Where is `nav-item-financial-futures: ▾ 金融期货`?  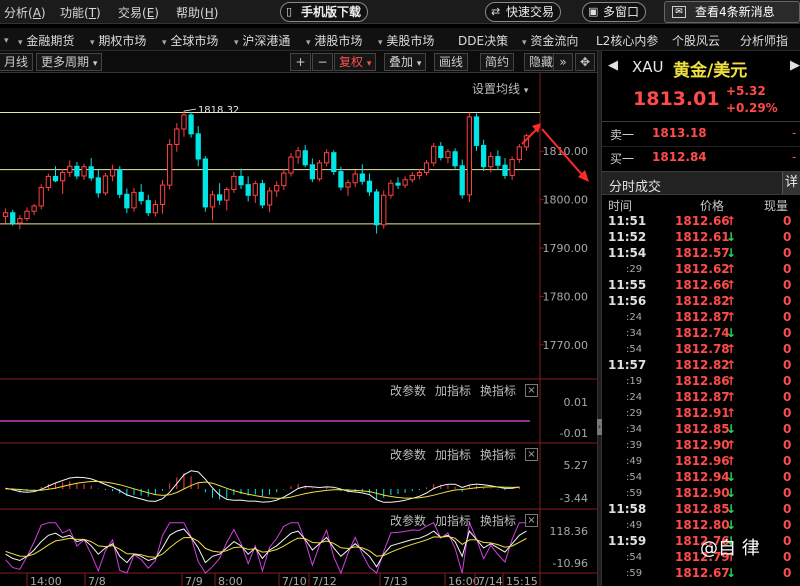 nav-item-financial-futures: ▾ 金融期货 is located at coordinates (46, 40).